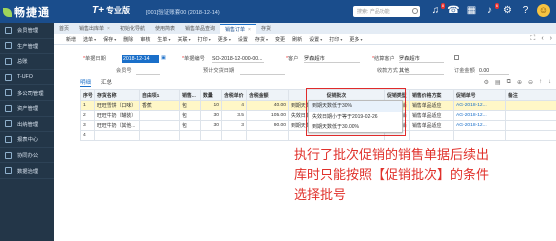  I want to click on toolbar-stock-button: 存货, so click(261, 39).